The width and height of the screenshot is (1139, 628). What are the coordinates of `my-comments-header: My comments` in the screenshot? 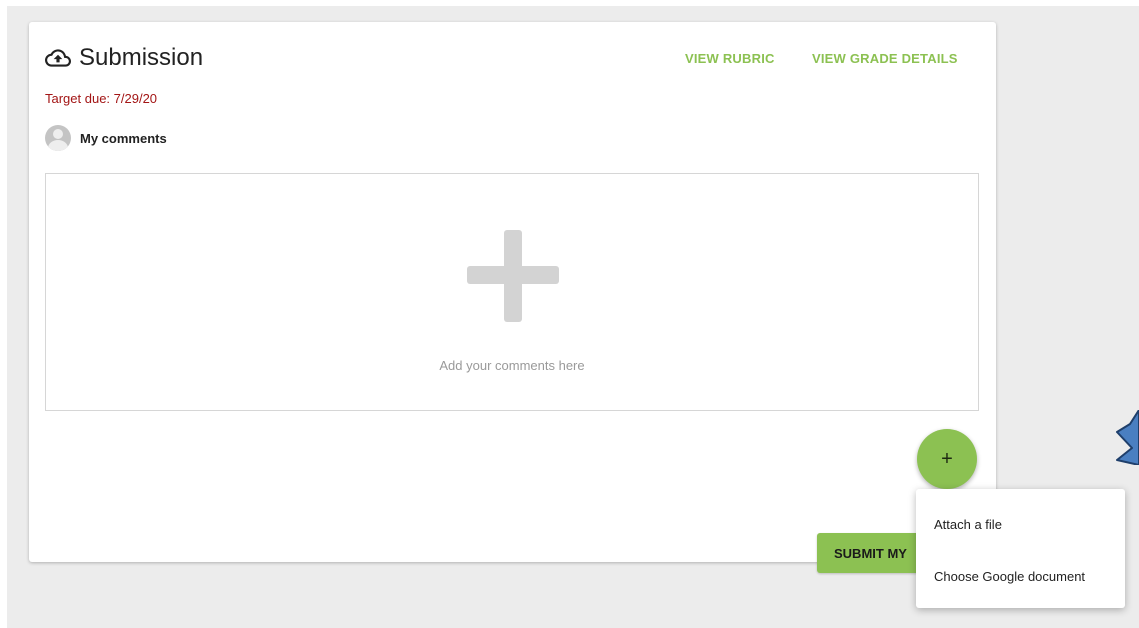 It's located at (106, 138).